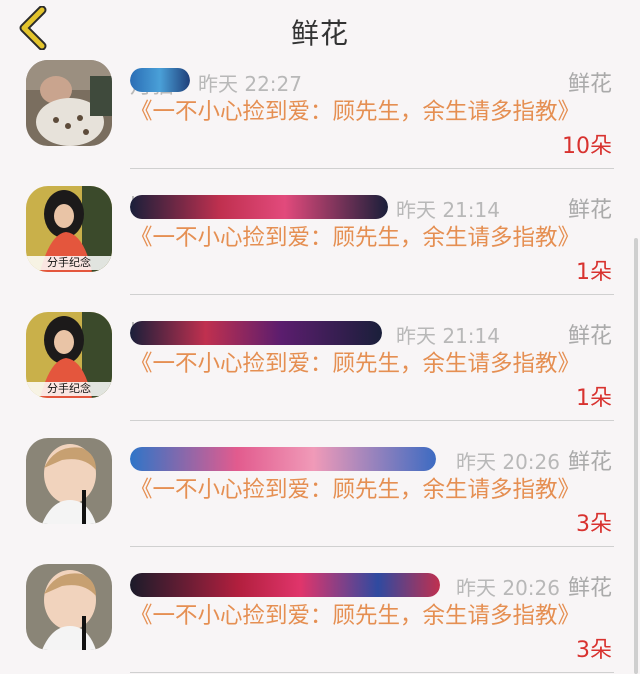 Image resolution: width=640 pixels, height=674 pixels. Describe the element at coordinates (587, 146) in the screenshot. I see `gift-quantity: 10朵` at that location.